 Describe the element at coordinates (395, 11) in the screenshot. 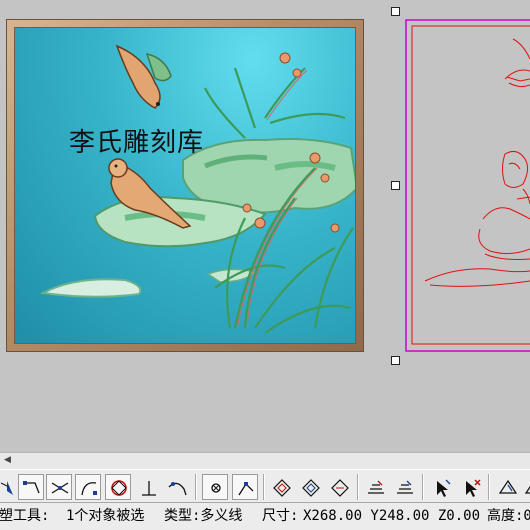

I see `selection-handle-top` at that location.